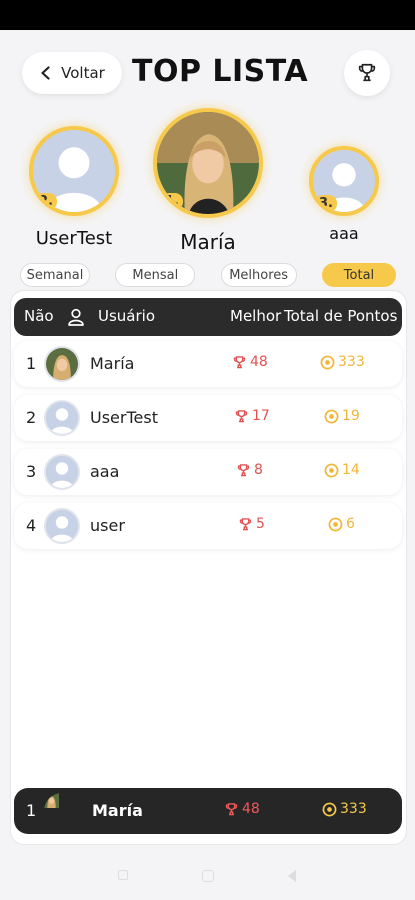  What do you see at coordinates (208, 811) in the screenshot?
I see `current-user-row: 1 María 48 333` at bounding box center [208, 811].